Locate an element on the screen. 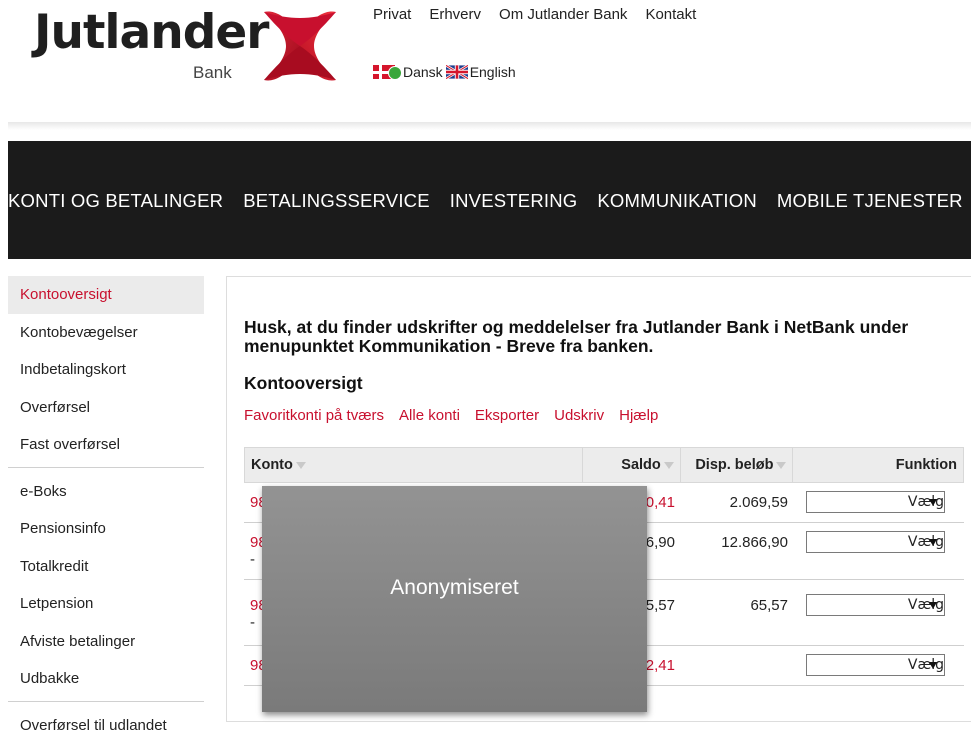 Image resolution: width=971 pixels, height=730 pixels. column-header-saldo: Saldo is located at coordinates (632, 465).